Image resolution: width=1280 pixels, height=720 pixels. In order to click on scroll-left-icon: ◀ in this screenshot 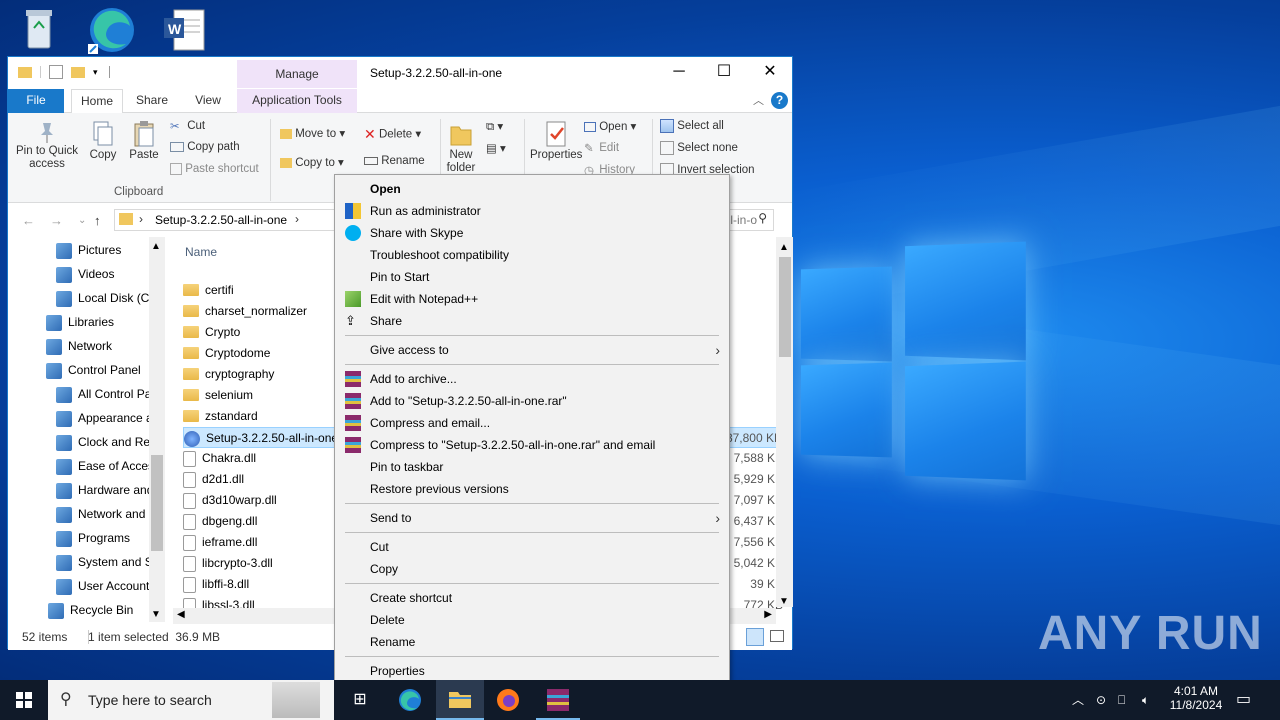, I will do `click(181, 614)`.